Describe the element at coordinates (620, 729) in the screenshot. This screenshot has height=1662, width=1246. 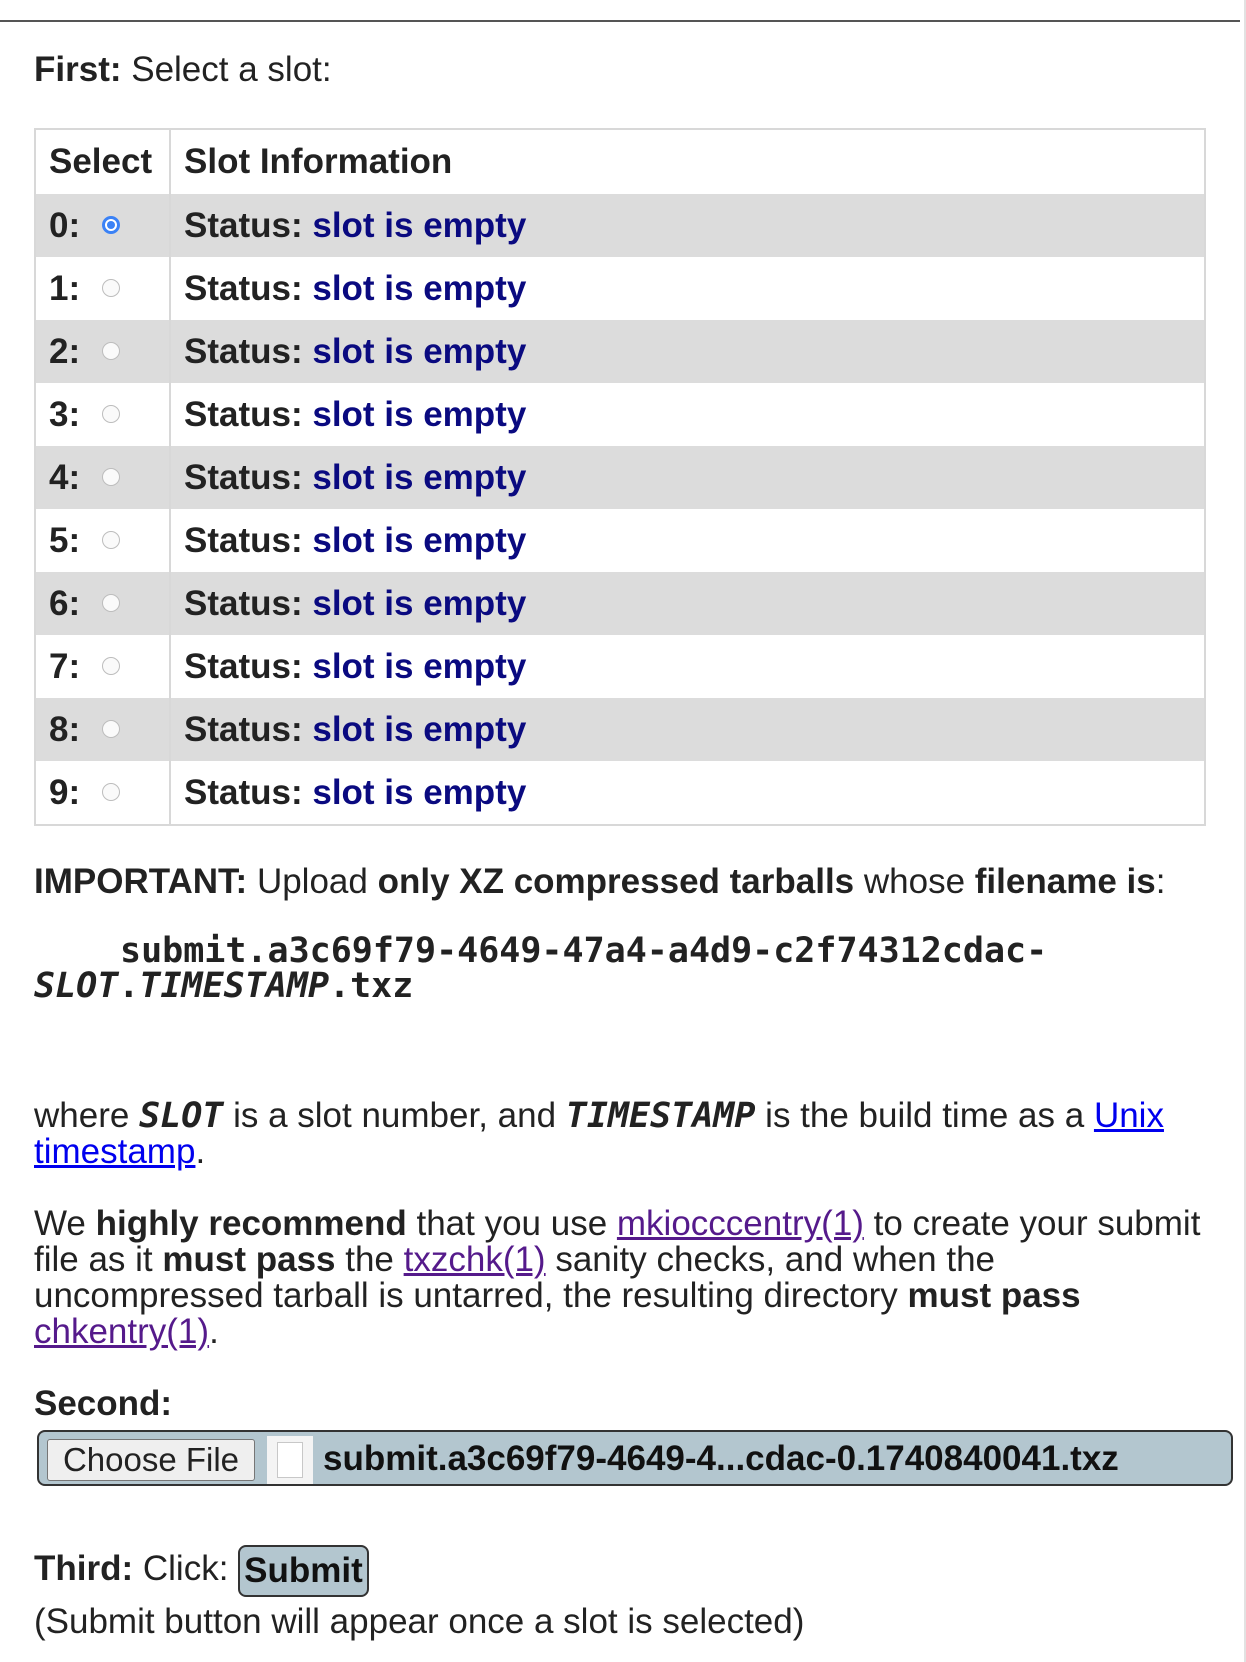
I see `slot-row: 8: Status: slot is empty` at that location.